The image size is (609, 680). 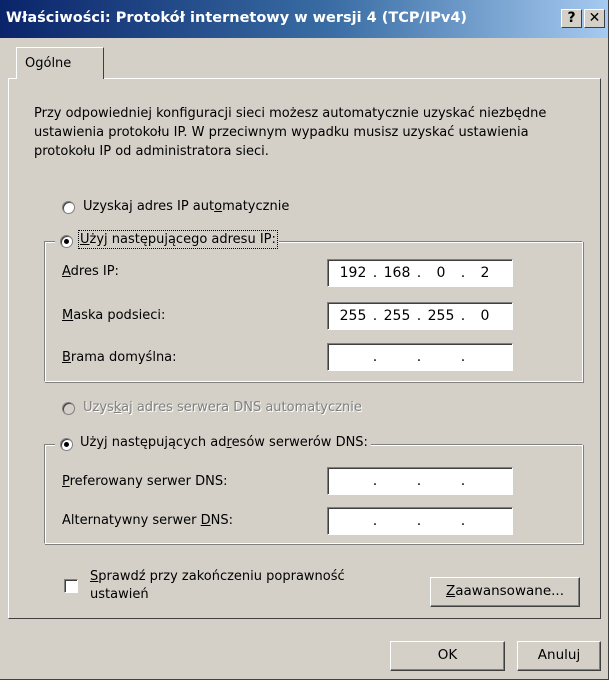 What do you see at coordinates (145, 481) in the screenshot?
I see `preferred-dns-label: Preferowany serwer DNS:` at bounding box center [145, 481].